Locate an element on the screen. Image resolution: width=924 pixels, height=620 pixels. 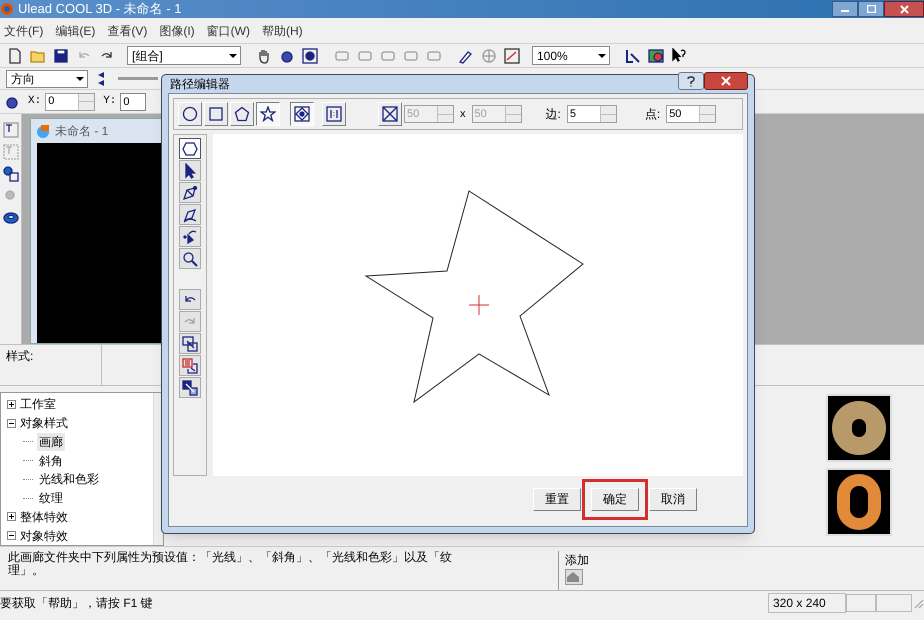
help-icon is located at coordinates (679, 56).